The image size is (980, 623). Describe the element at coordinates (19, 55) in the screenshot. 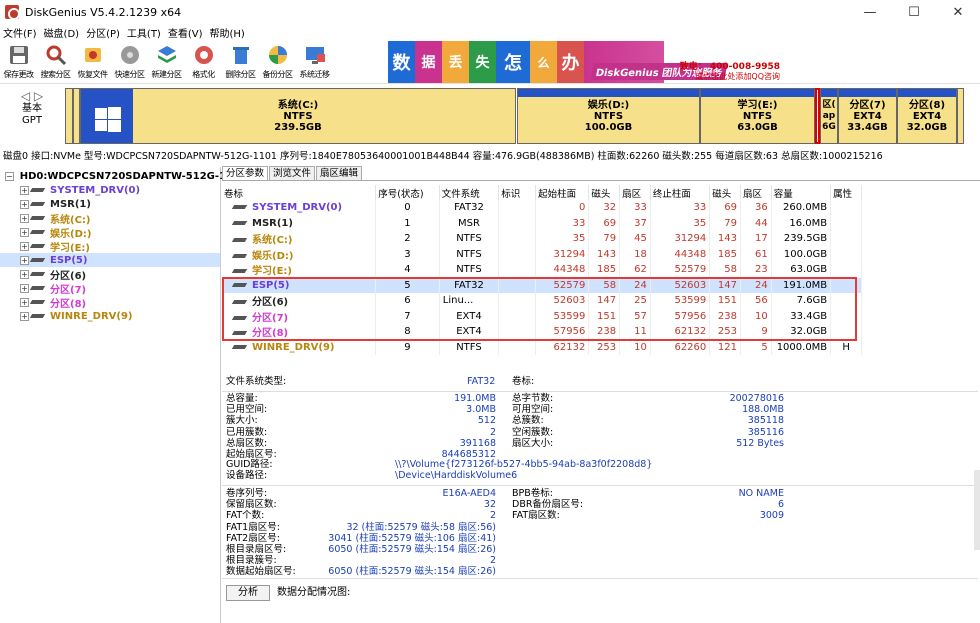

I see `save-icon` at that location.